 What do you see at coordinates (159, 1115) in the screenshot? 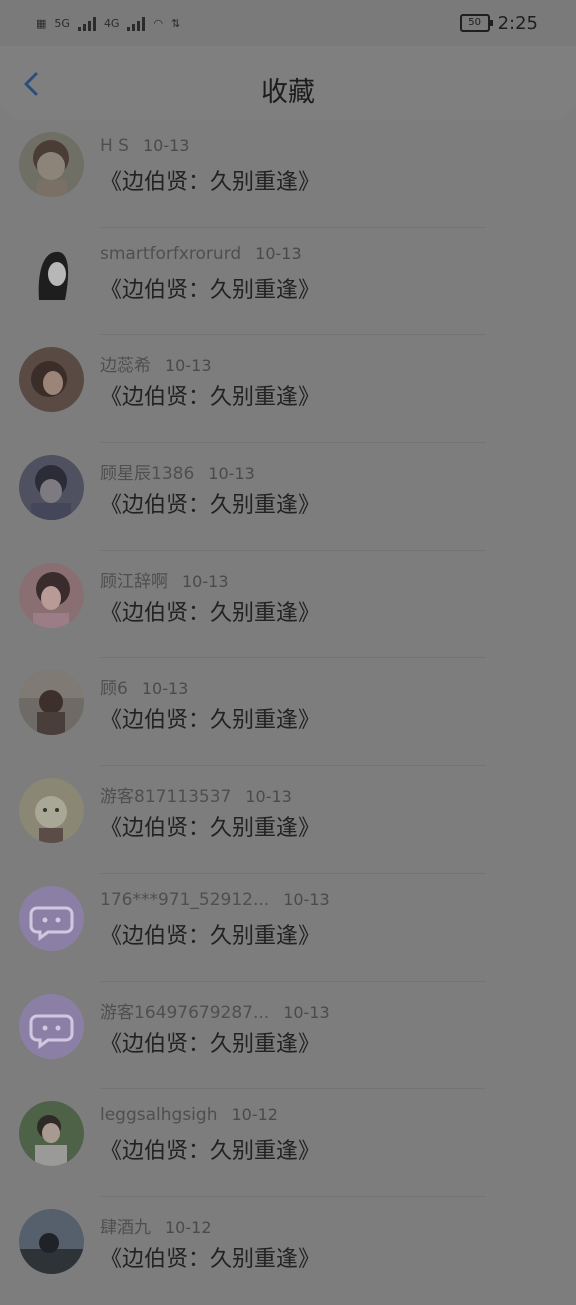
I see `user-name: leggsalhgsigh` at bounding box center [159, 1115].